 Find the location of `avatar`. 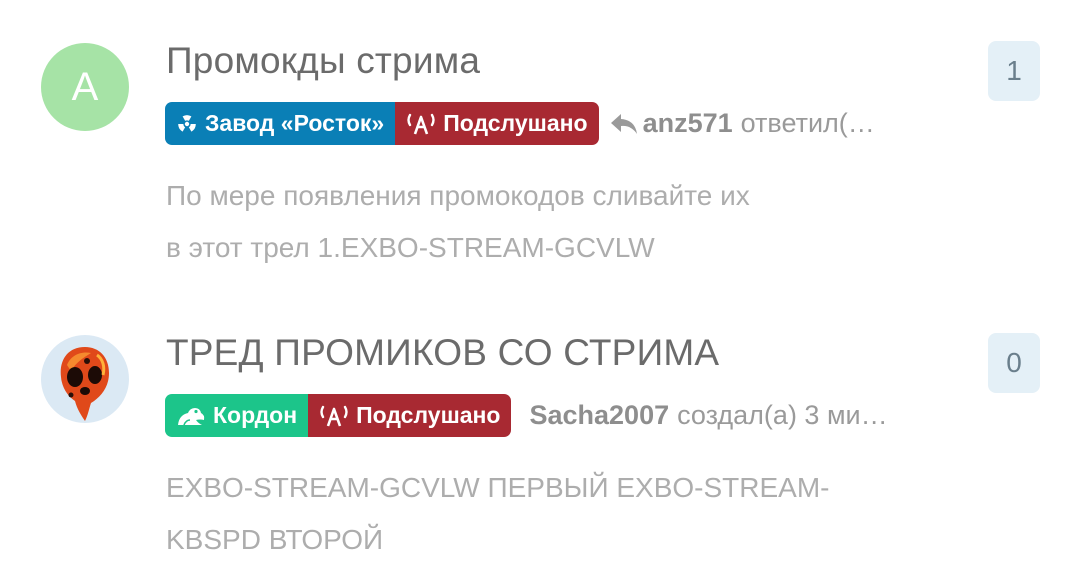

avatar is located at coordinates (85, 379).